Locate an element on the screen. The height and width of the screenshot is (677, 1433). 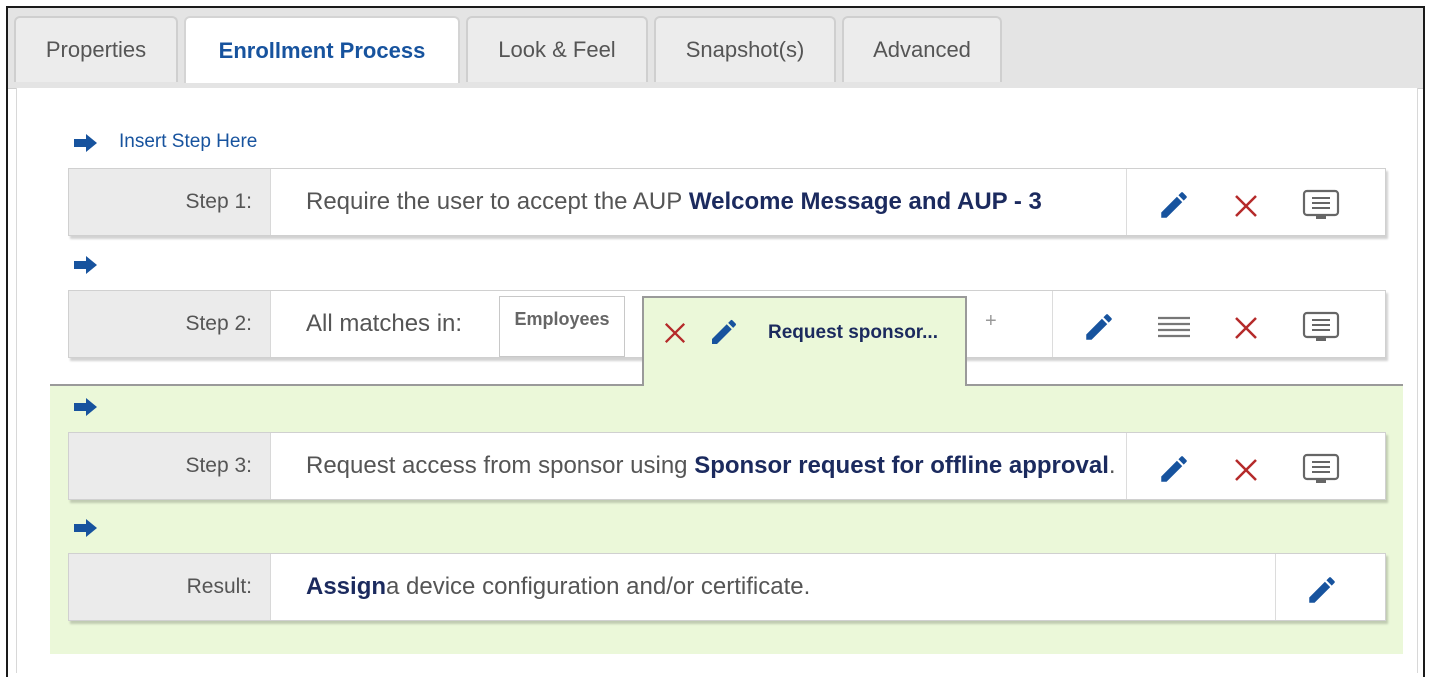
list-icon is located at coordinates (1174, 327).